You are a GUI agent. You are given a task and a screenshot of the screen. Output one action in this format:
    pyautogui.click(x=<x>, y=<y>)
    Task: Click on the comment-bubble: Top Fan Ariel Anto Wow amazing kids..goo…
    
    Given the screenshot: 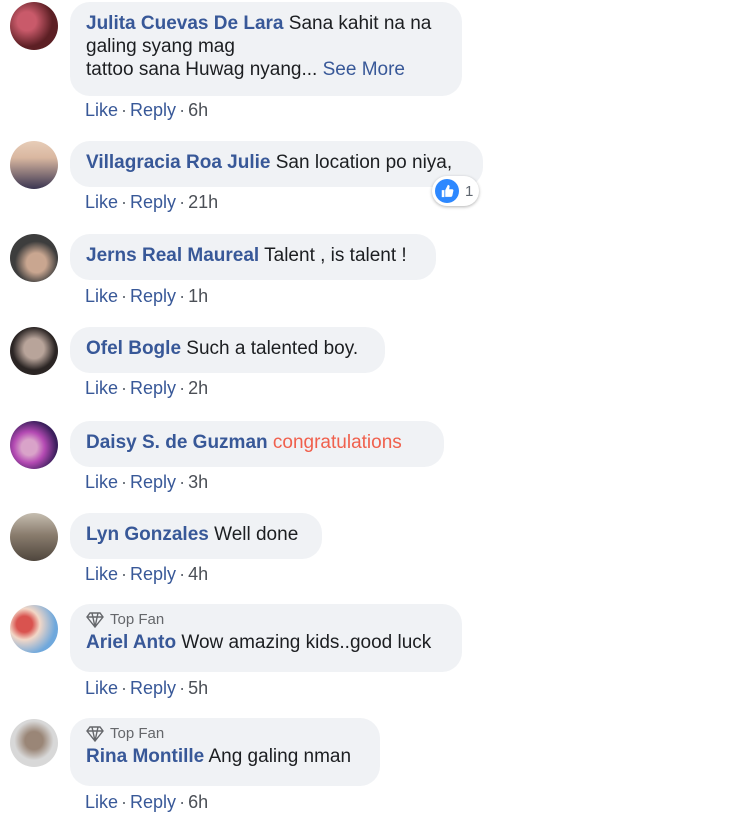 What is the action you would take?
    pyautogui.click(x=266, y=638)
    